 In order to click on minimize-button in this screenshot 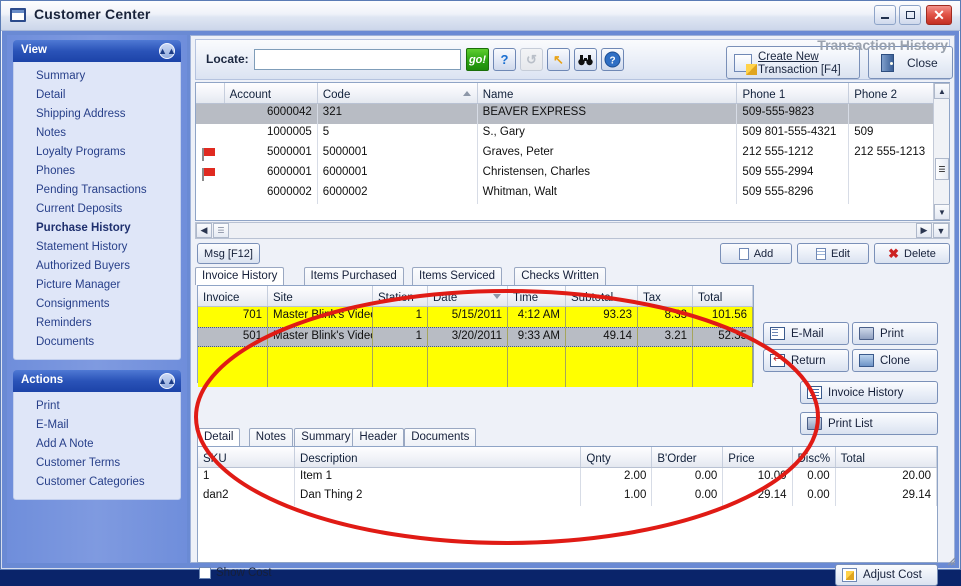, I will do `click(885, 15)`.